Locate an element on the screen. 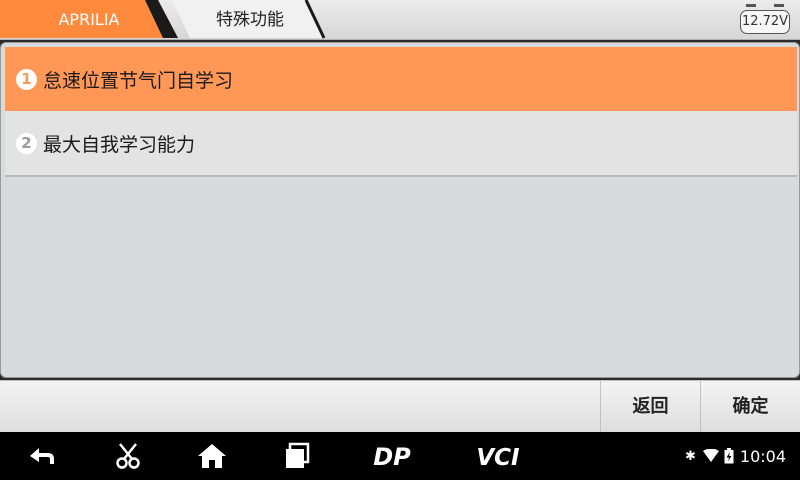 The image size is (800, 480). vehicle-battery-indicator: 12.72V is located at coordinates (765, 19).